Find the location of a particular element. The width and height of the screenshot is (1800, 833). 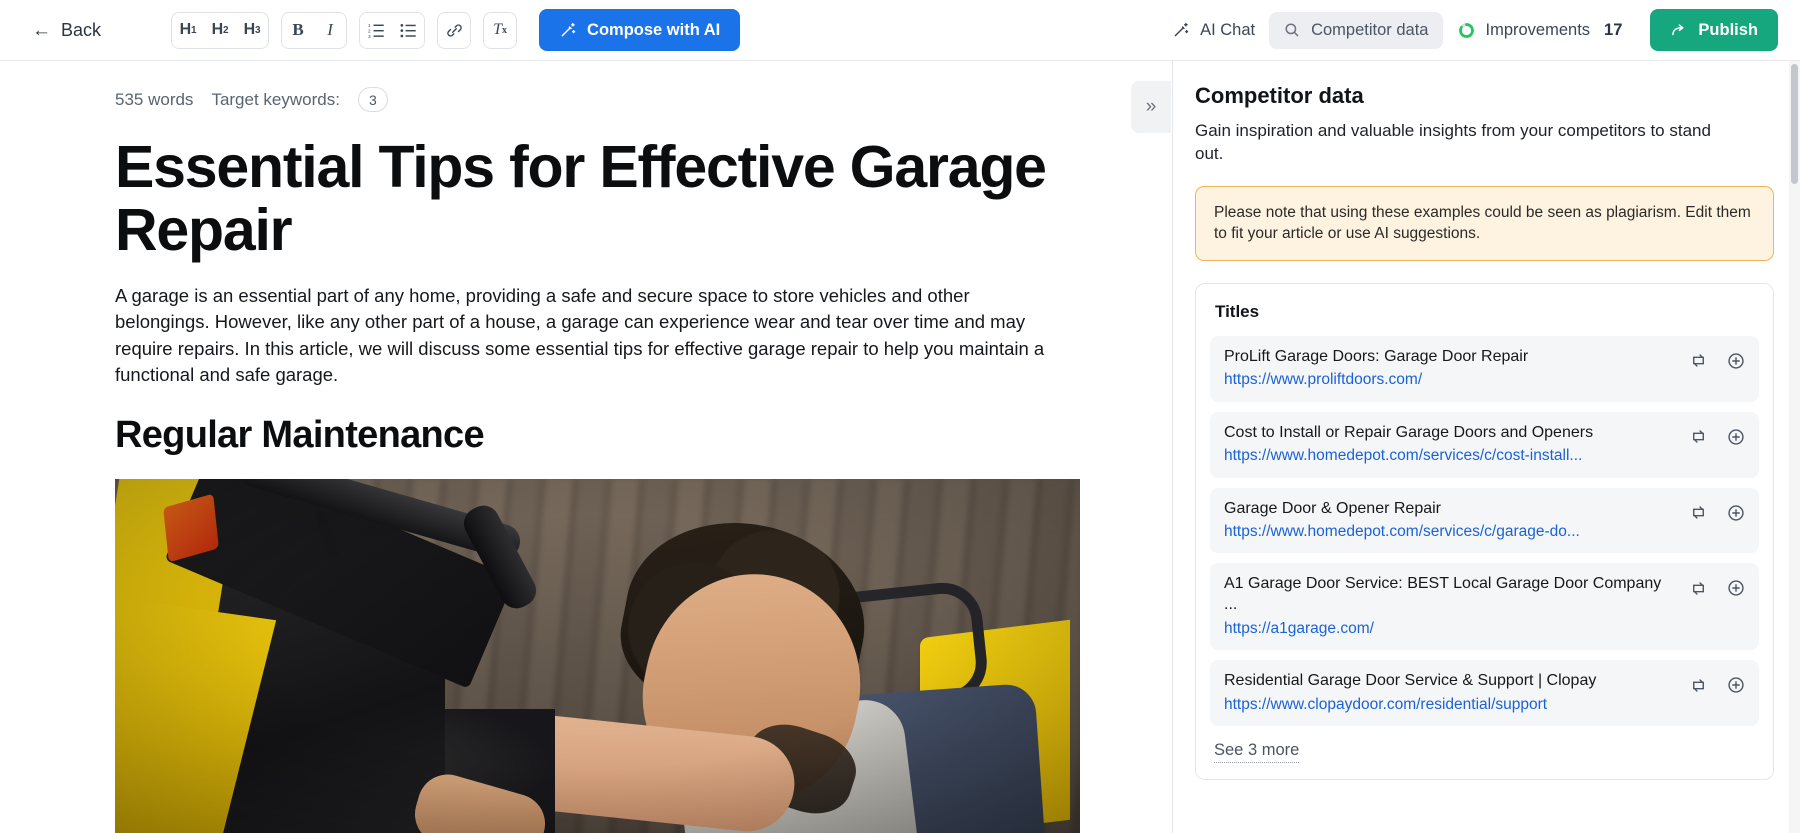

clear-format-label: T is located at coordinates (497, 29).